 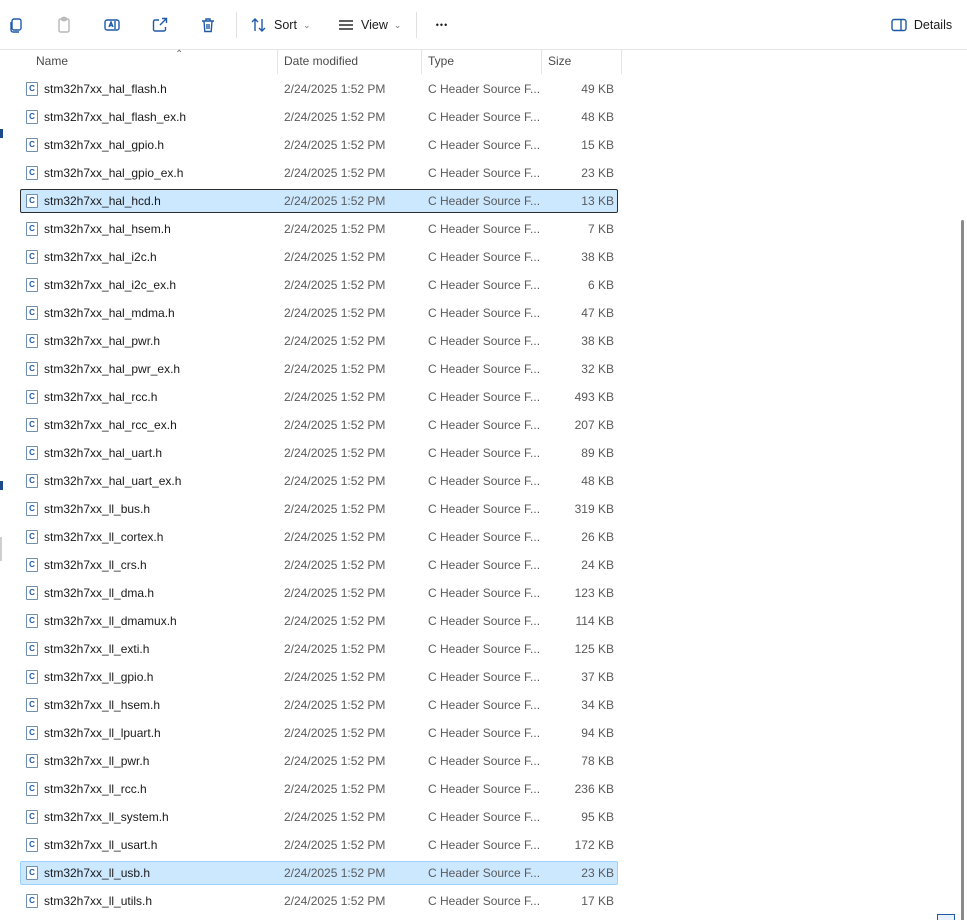 I want to click on scrollbar-thumb, so click(x=962, y=570).